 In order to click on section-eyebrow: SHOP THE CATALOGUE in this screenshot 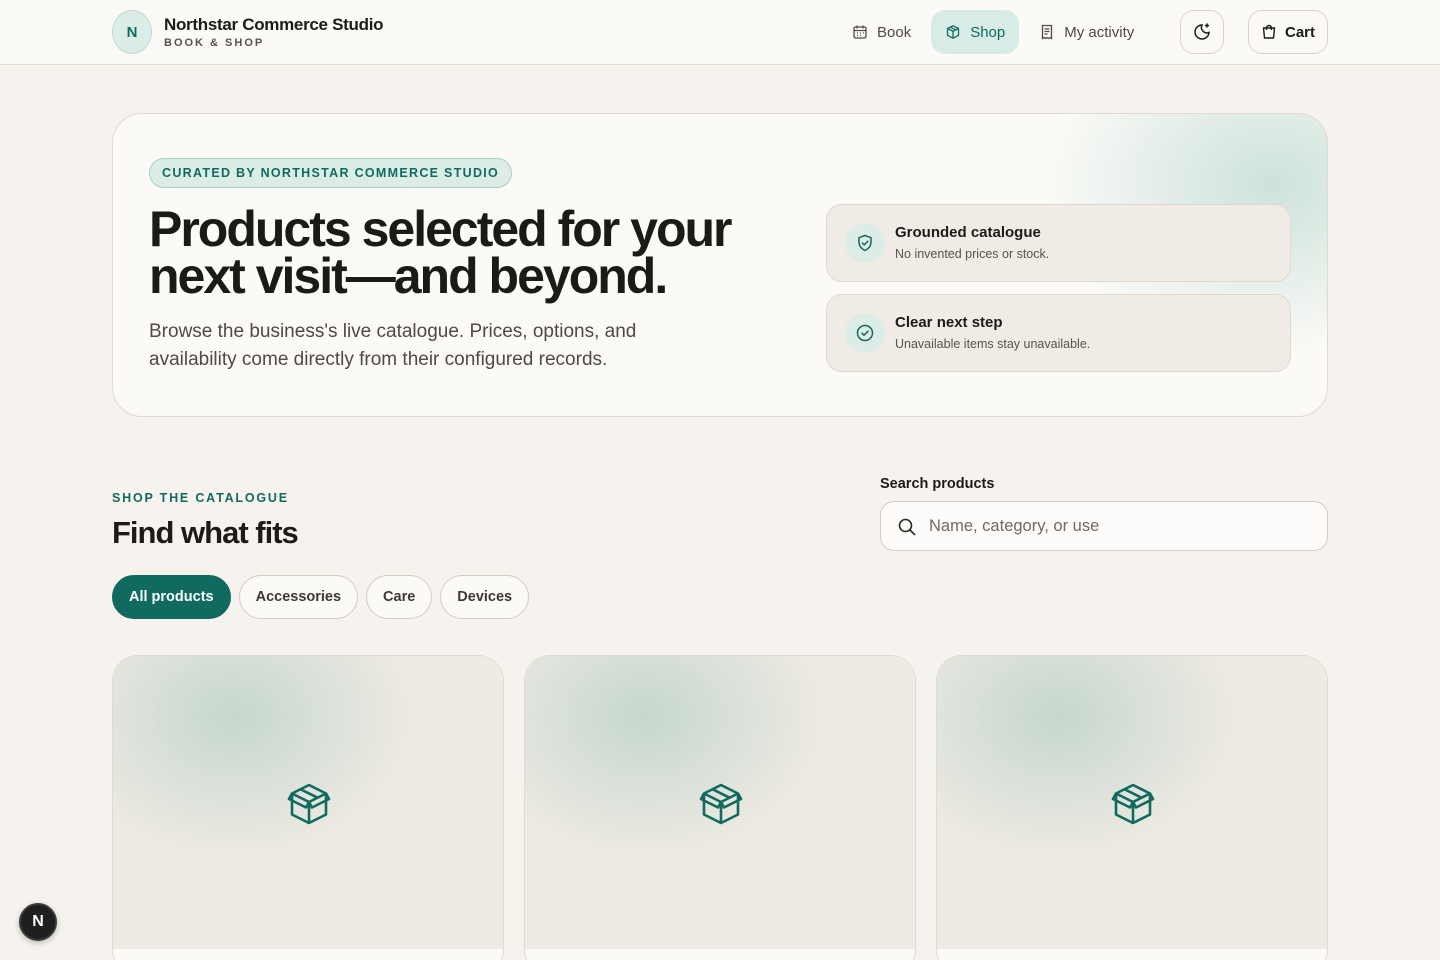, I will do `click(200, 498)`.